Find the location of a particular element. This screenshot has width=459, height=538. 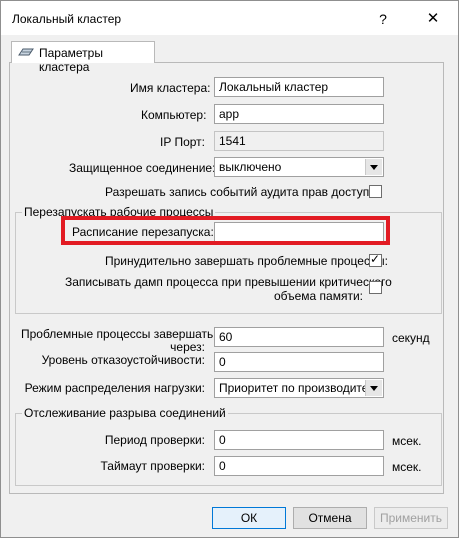

ok-button: ОК is located at coordinates (249, 518).